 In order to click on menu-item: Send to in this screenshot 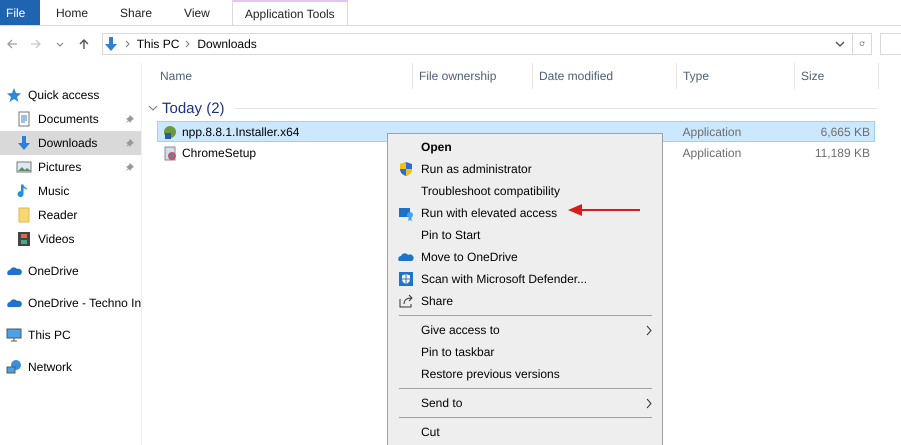, I will do `click(525, 403)`.